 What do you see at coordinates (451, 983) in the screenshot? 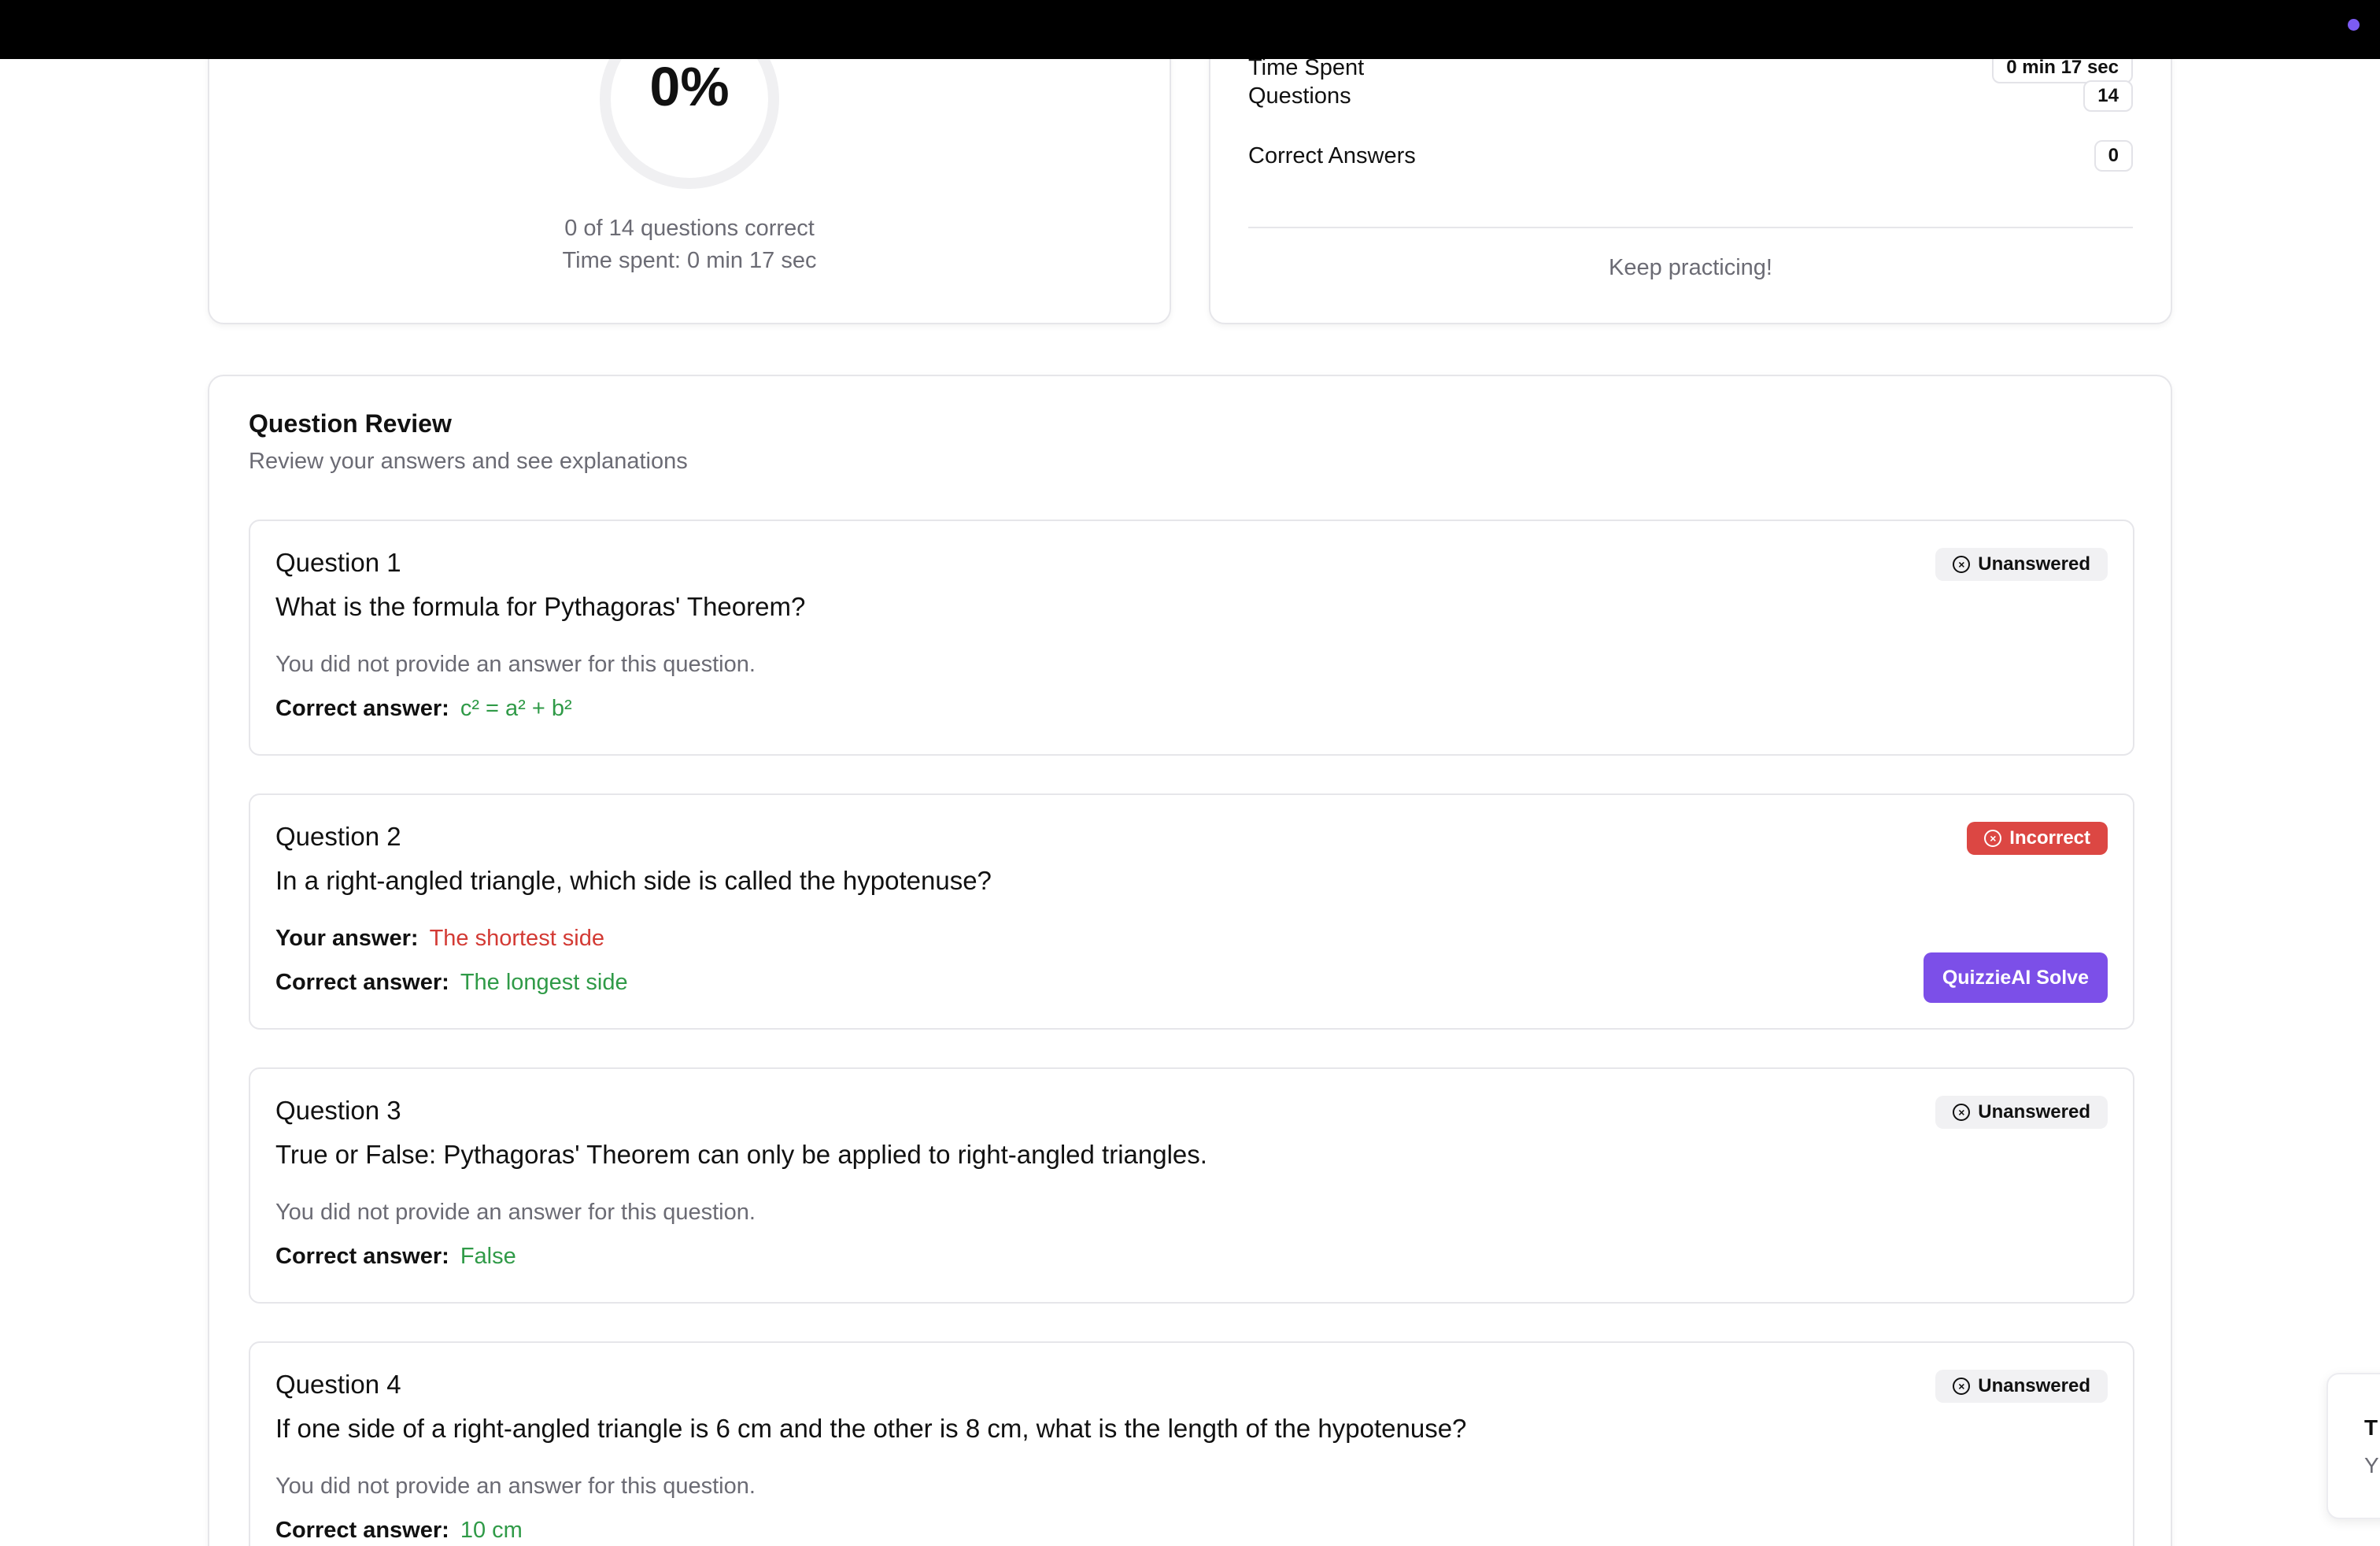
I see `correct-answer-line: Correct answer: The longest side` at bounding box center [451, 983].